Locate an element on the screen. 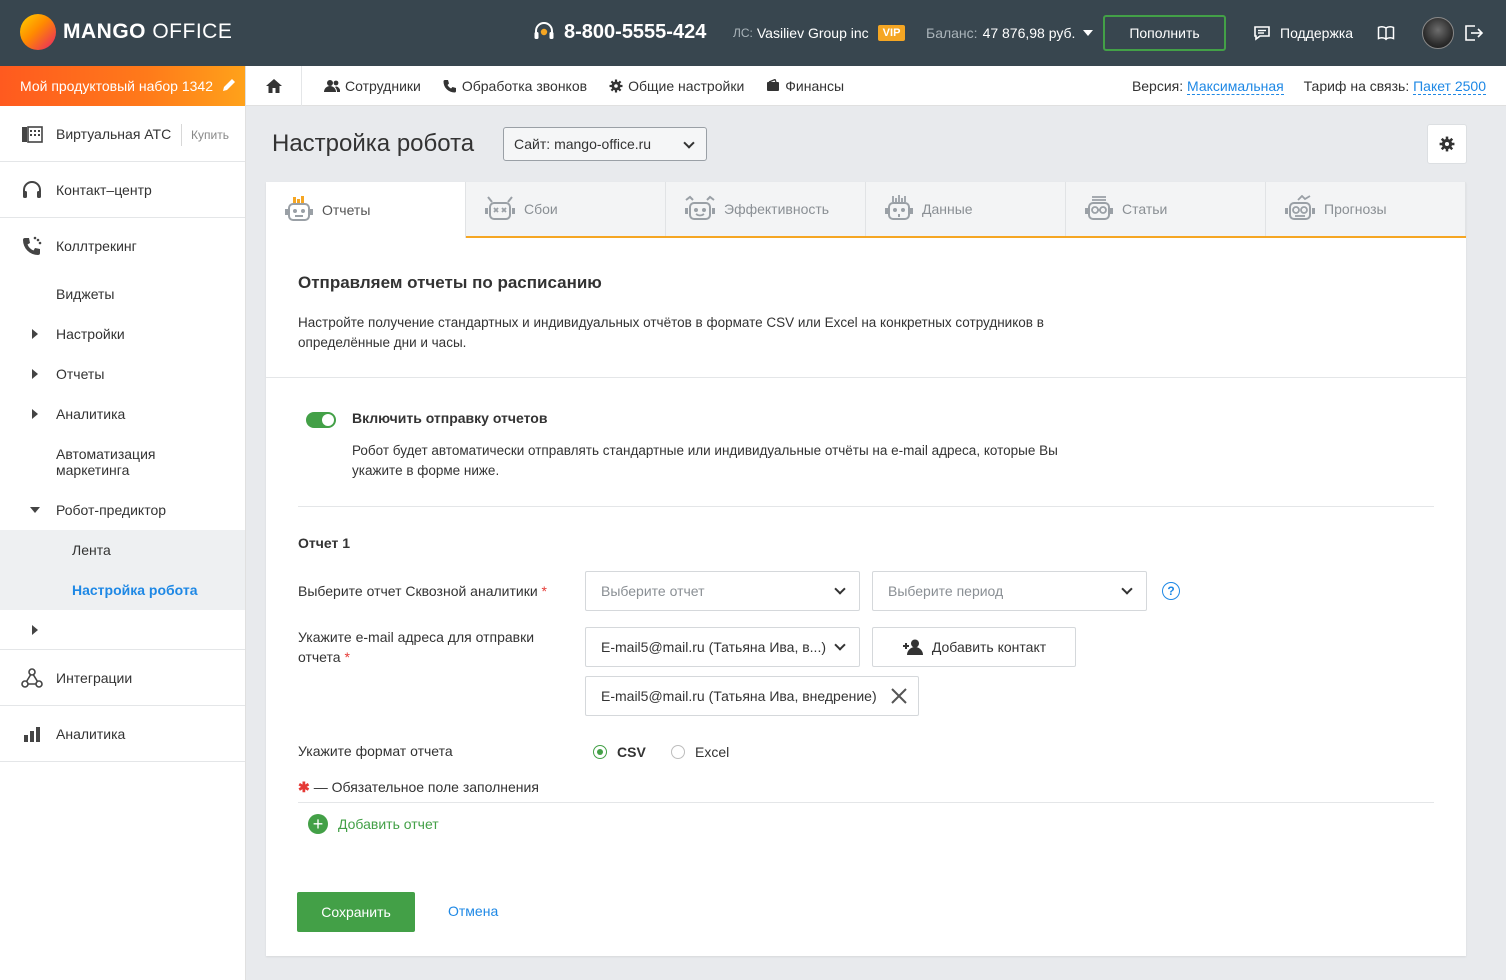 The width and height of the screenshot is (1506, 980). headphones-icon is located at coordinates (32, 190).